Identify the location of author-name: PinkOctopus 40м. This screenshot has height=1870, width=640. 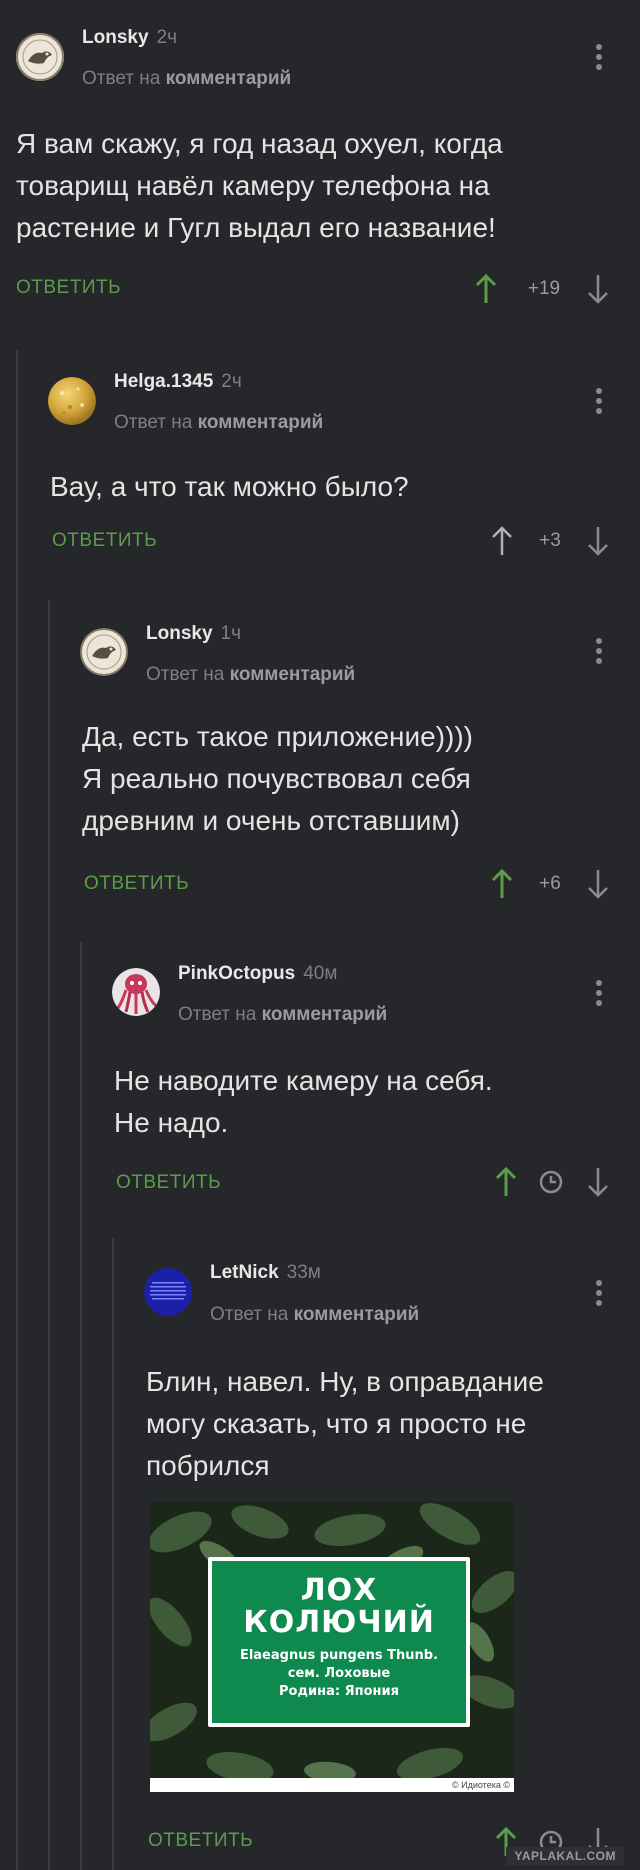
(257, 974).